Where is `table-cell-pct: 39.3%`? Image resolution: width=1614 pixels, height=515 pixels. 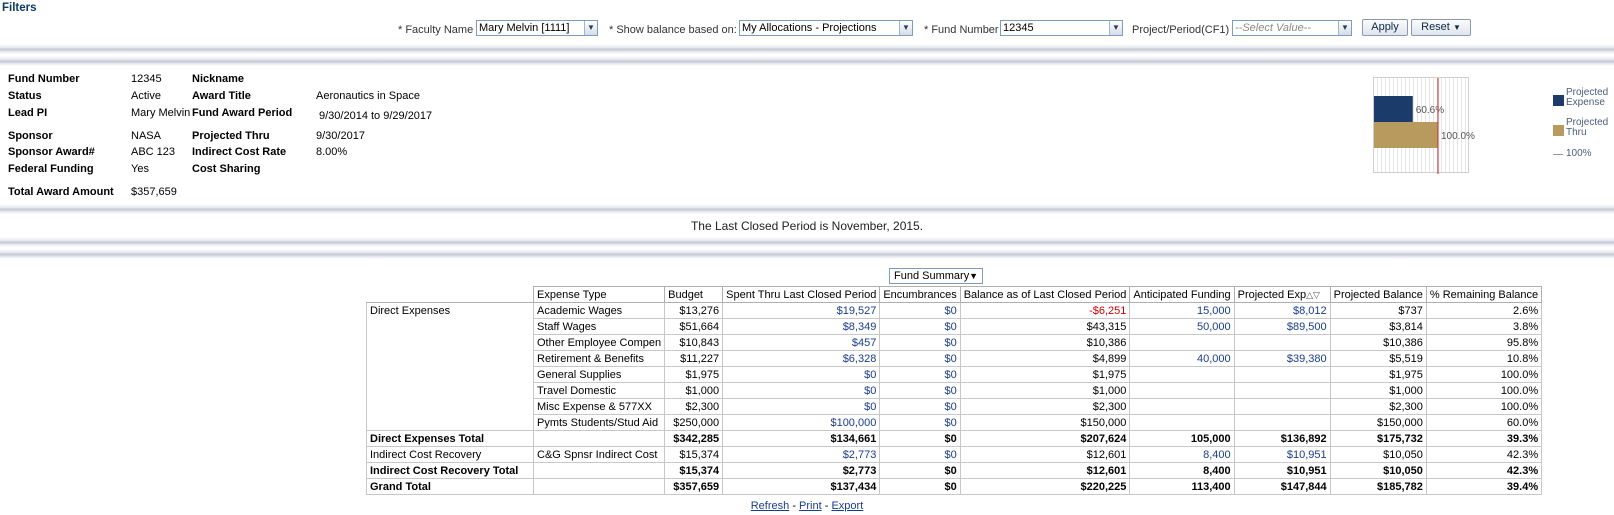 table-cell-pct: 39.3% is located at coordinates (1484, 438).